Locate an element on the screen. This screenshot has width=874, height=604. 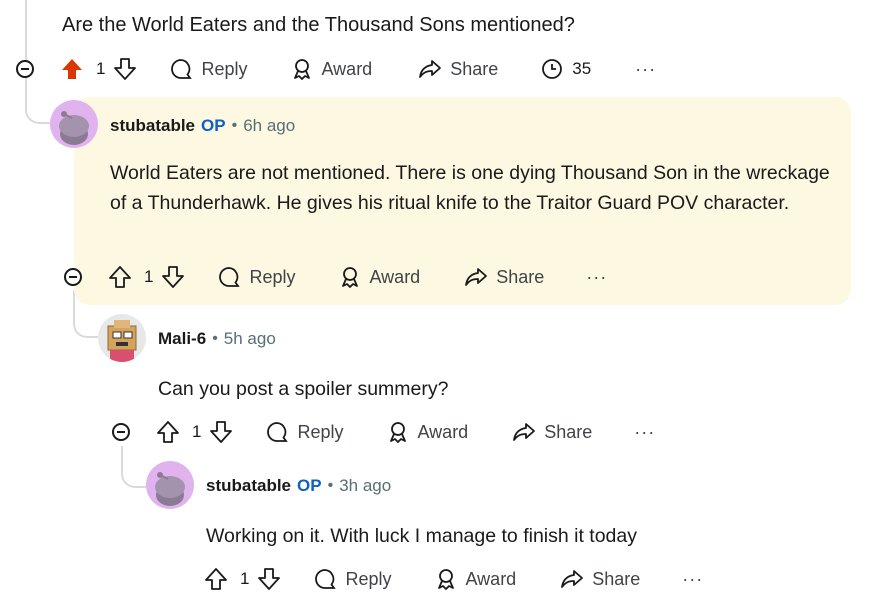
comment-body: Can you post a spoiler summery? is located at coordinates (303, 389).